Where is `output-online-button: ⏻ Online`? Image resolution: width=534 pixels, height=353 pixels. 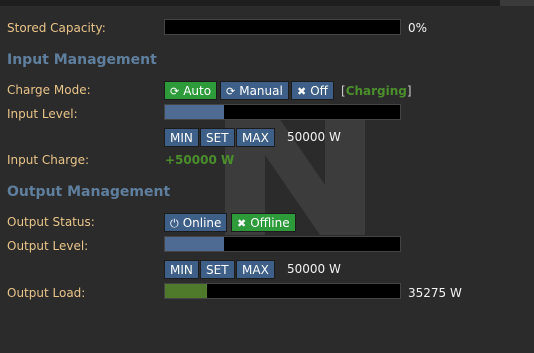
output-online-button: ⏻ Online is located at coordinates (196, 222).